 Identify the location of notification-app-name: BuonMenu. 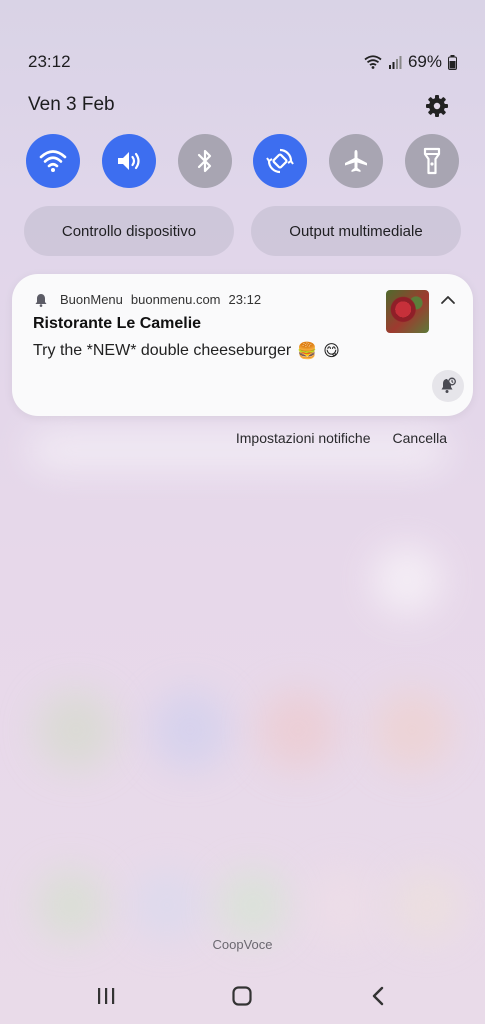
(91, 299).